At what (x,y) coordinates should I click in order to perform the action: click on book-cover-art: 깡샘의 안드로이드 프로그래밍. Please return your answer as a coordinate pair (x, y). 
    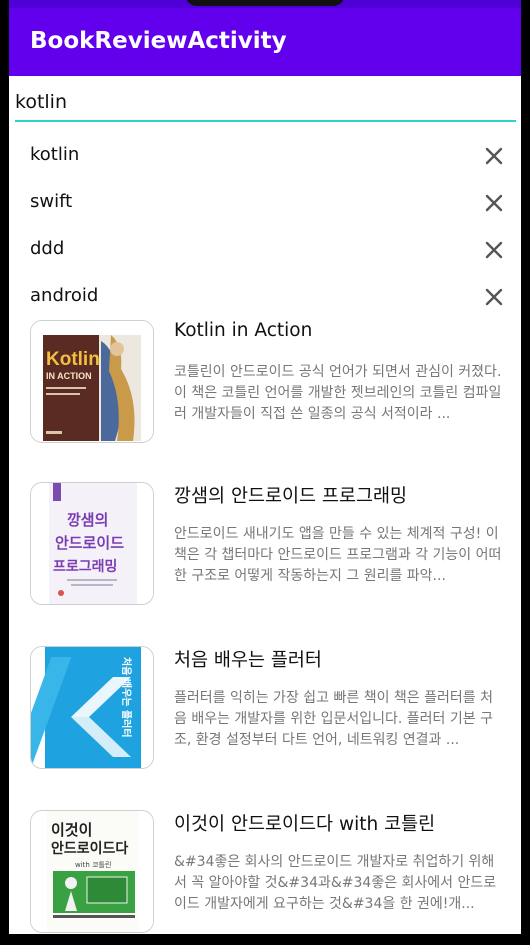
    Looking at the image, I should click on (92, 543).